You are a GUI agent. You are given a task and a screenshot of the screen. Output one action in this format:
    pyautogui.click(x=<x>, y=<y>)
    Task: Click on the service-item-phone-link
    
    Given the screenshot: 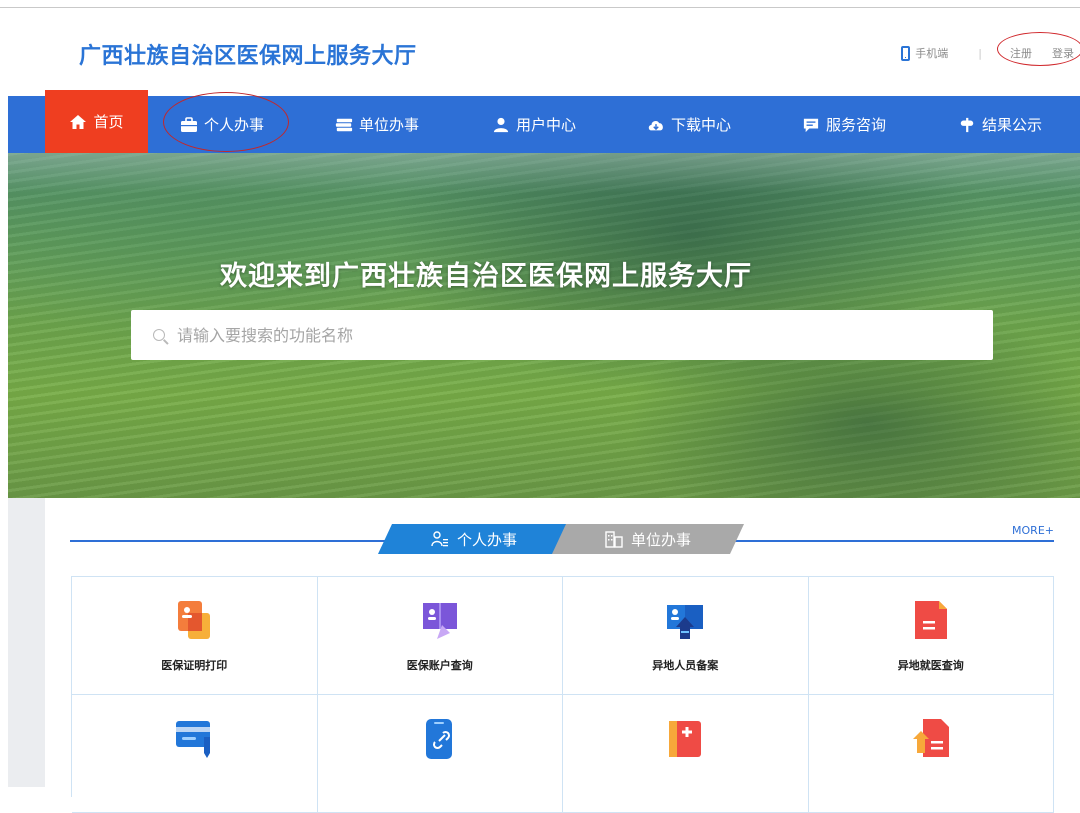 What is the action you would take?
    pyautogui.click(x=440, y=754)
    